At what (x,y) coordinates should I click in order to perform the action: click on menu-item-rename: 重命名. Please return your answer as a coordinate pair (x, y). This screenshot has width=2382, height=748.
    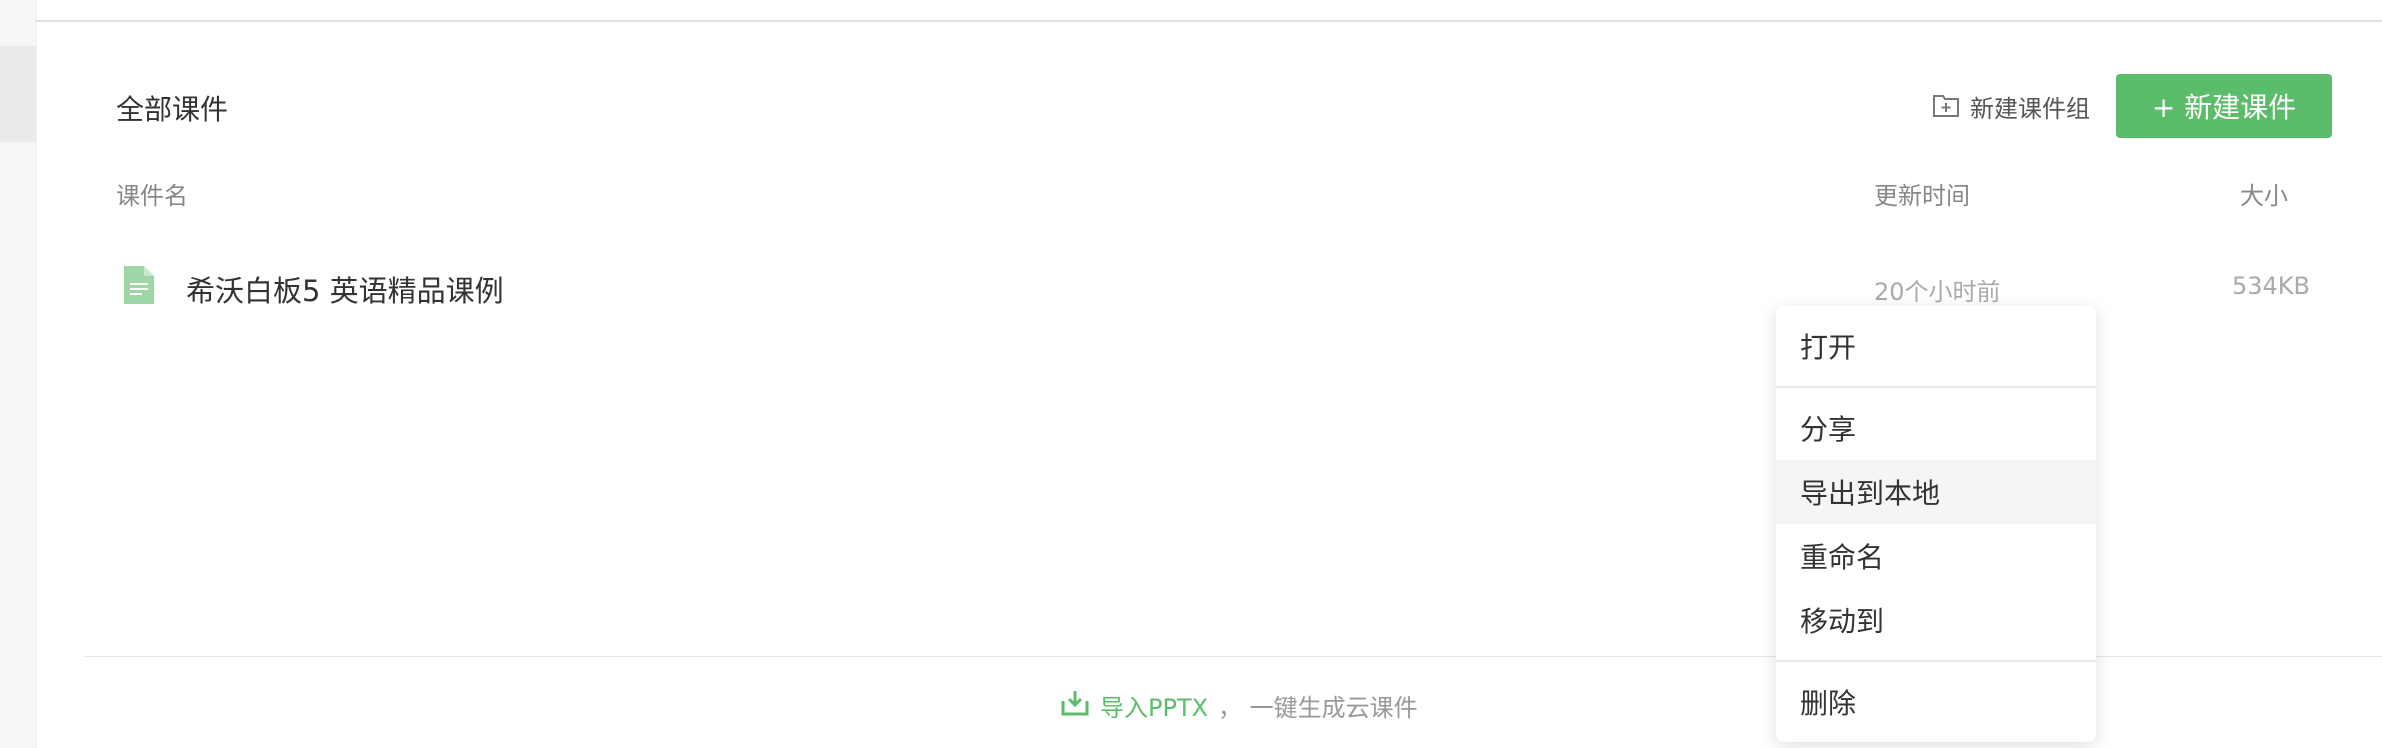
    Looking at the image, I should click on (1936, 556).